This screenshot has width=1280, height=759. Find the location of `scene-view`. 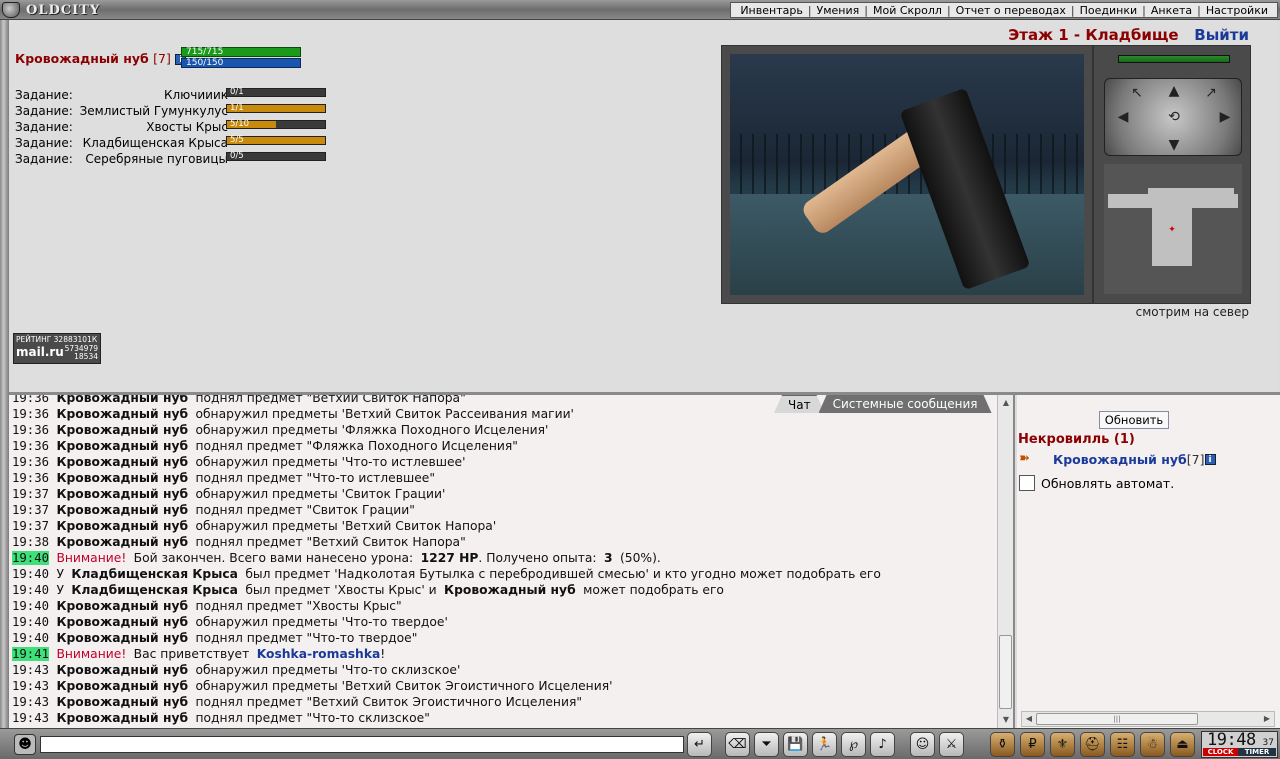

scene-view is located at coordinates (907, 174).